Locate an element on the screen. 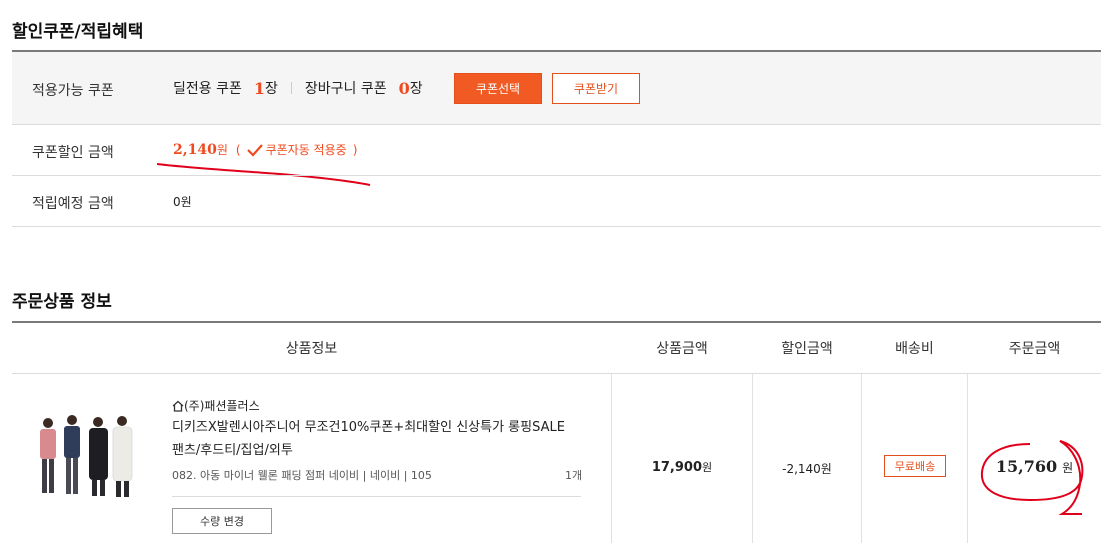 This screenshot has height=543, width=1101. header-product-price: 상품금액 is located at coordinates (682, 349).